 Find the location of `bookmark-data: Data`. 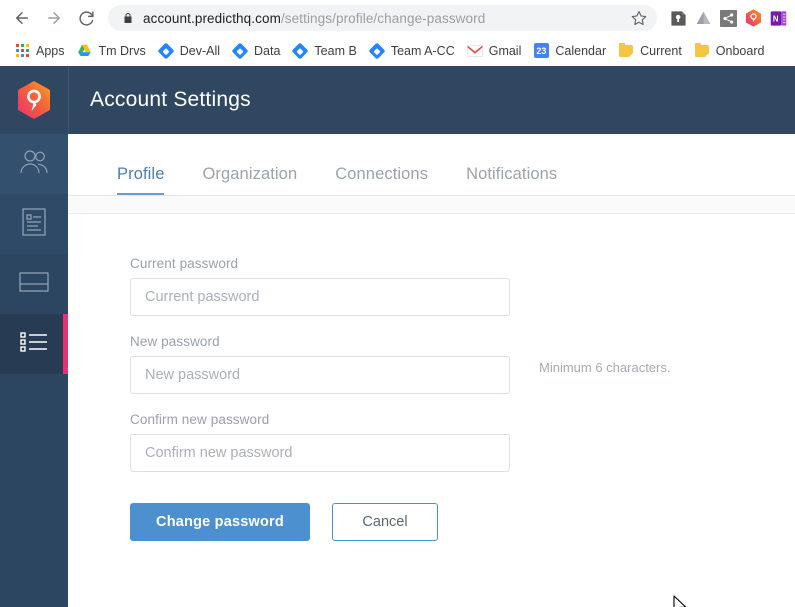

bookmark-data: Data is located at coordinates (256, 51).